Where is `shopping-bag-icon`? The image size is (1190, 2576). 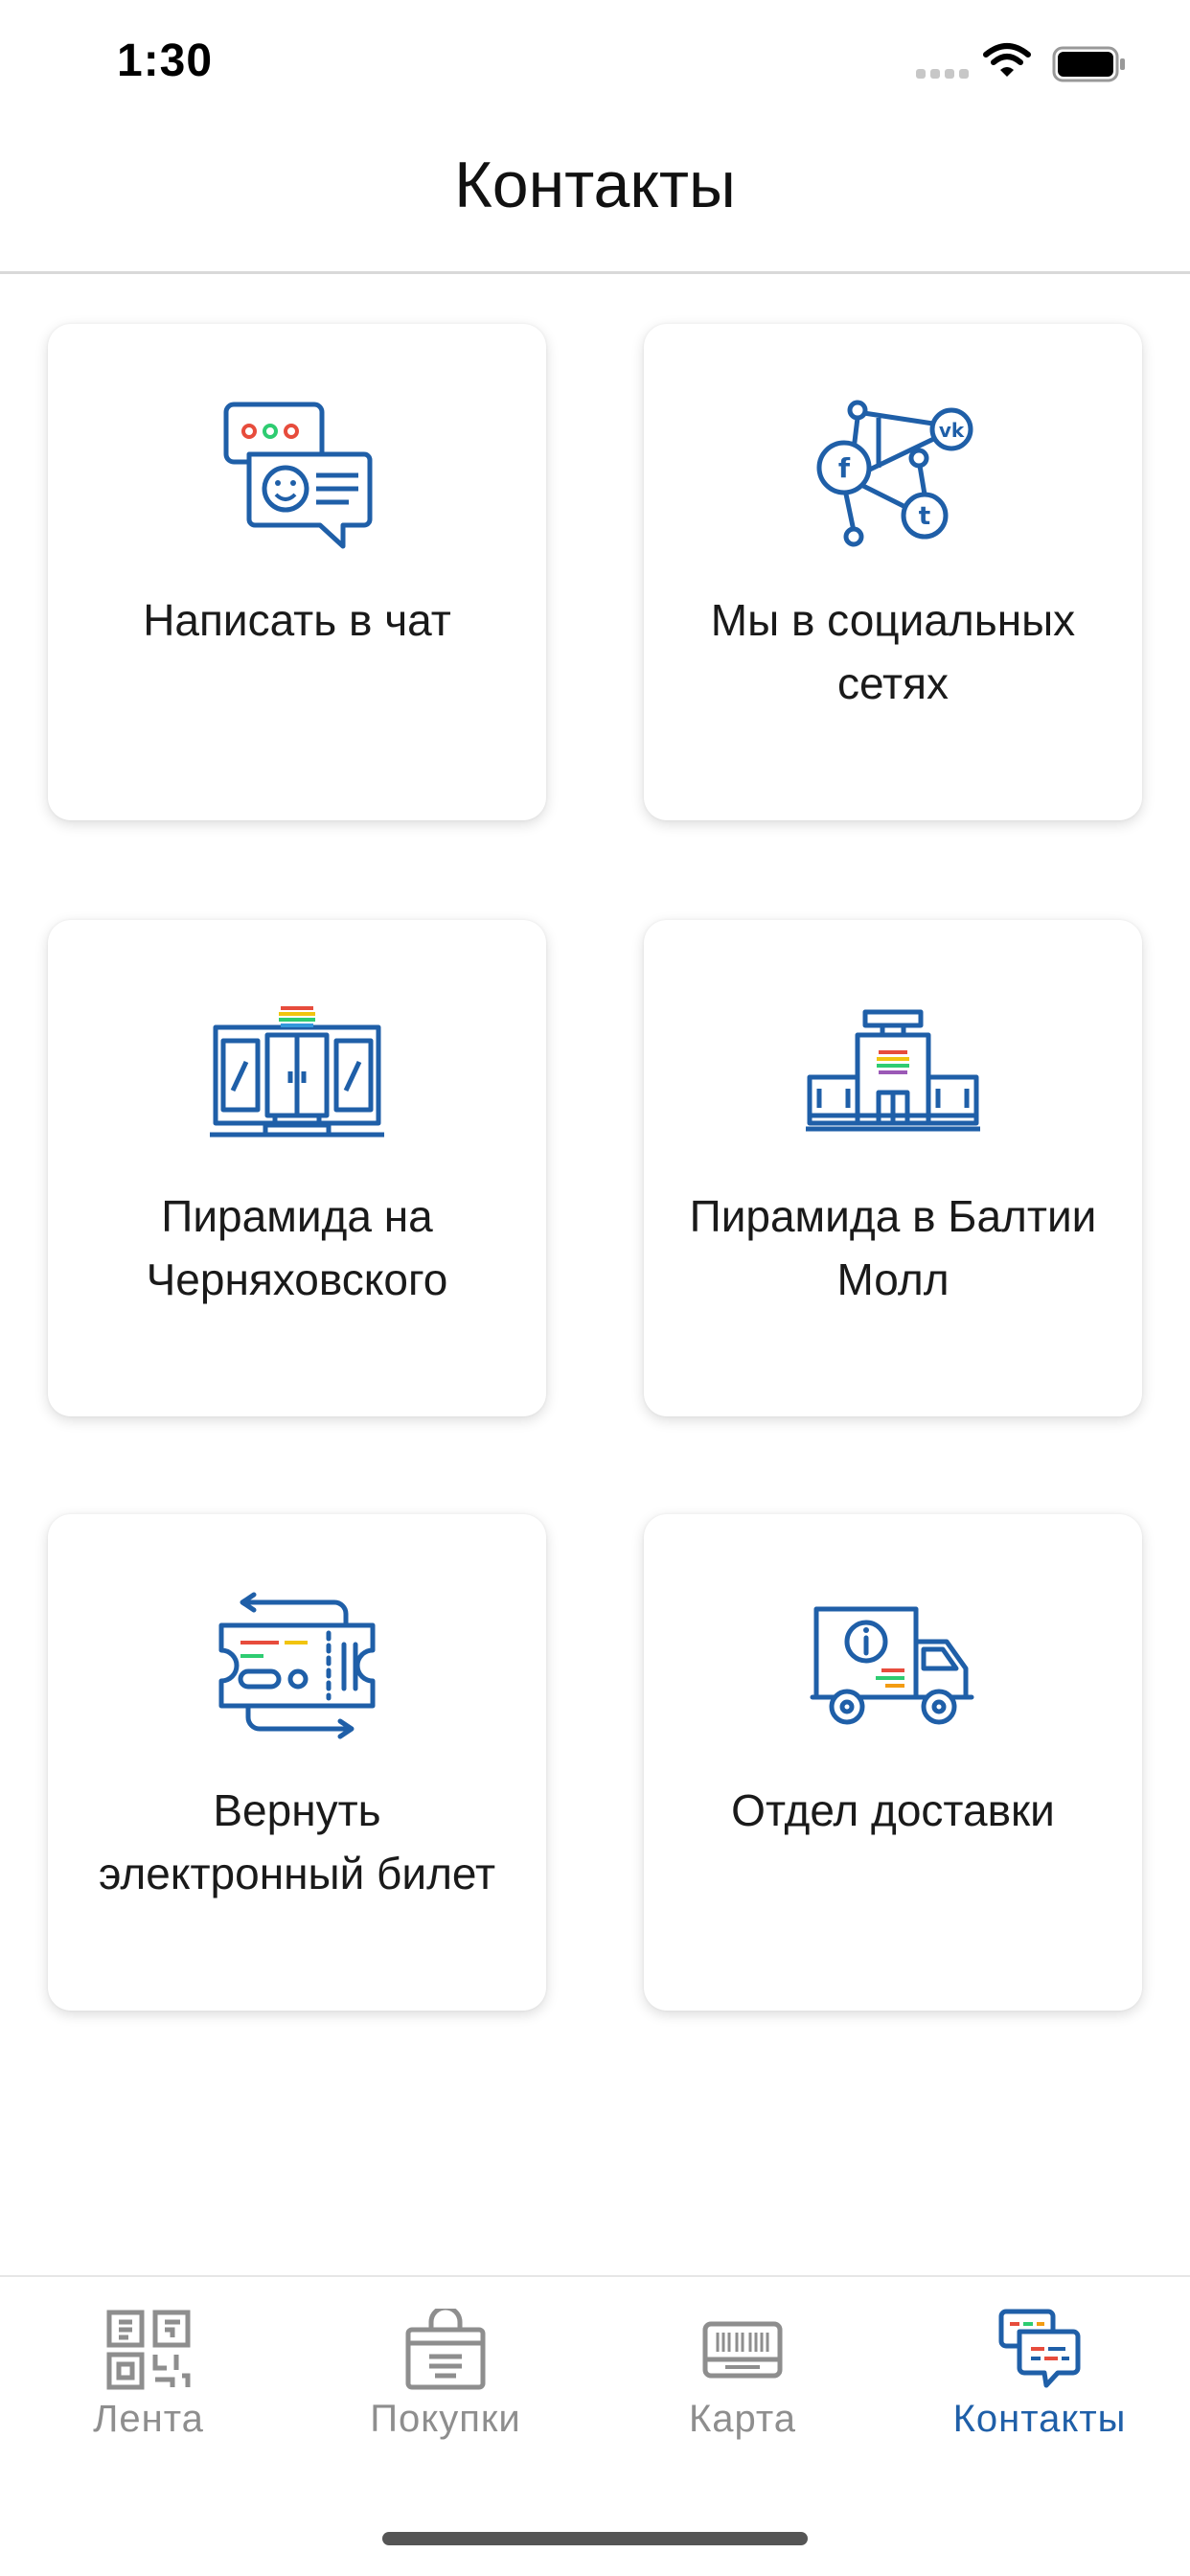 shopping-bag-icon is located at coordinates (445, 2349).